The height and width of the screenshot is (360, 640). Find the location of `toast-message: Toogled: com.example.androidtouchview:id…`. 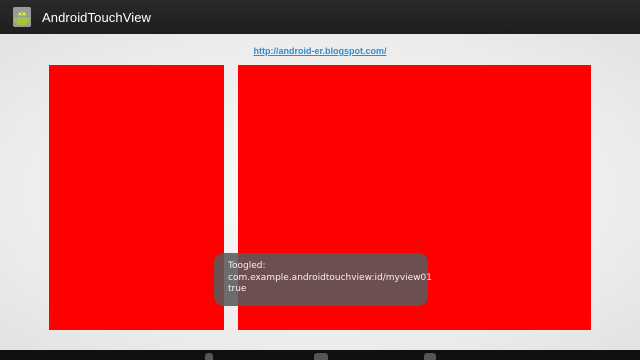

toast-message: Toogled: com.example.androidtouchview:id… is located at coordinates (323, 279).